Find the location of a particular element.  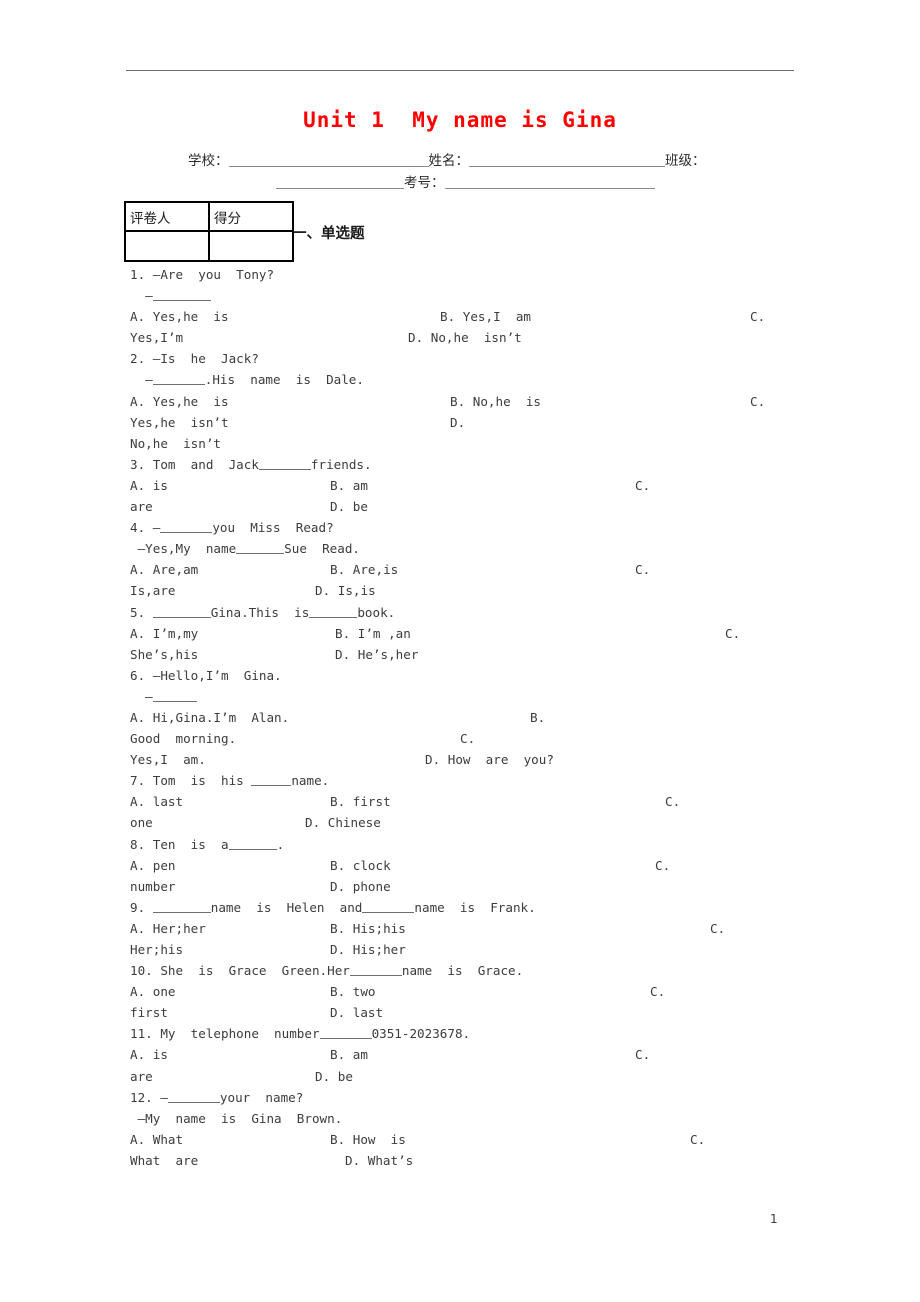

option-c-text: She’s,his is located at coordinates (164, 654).